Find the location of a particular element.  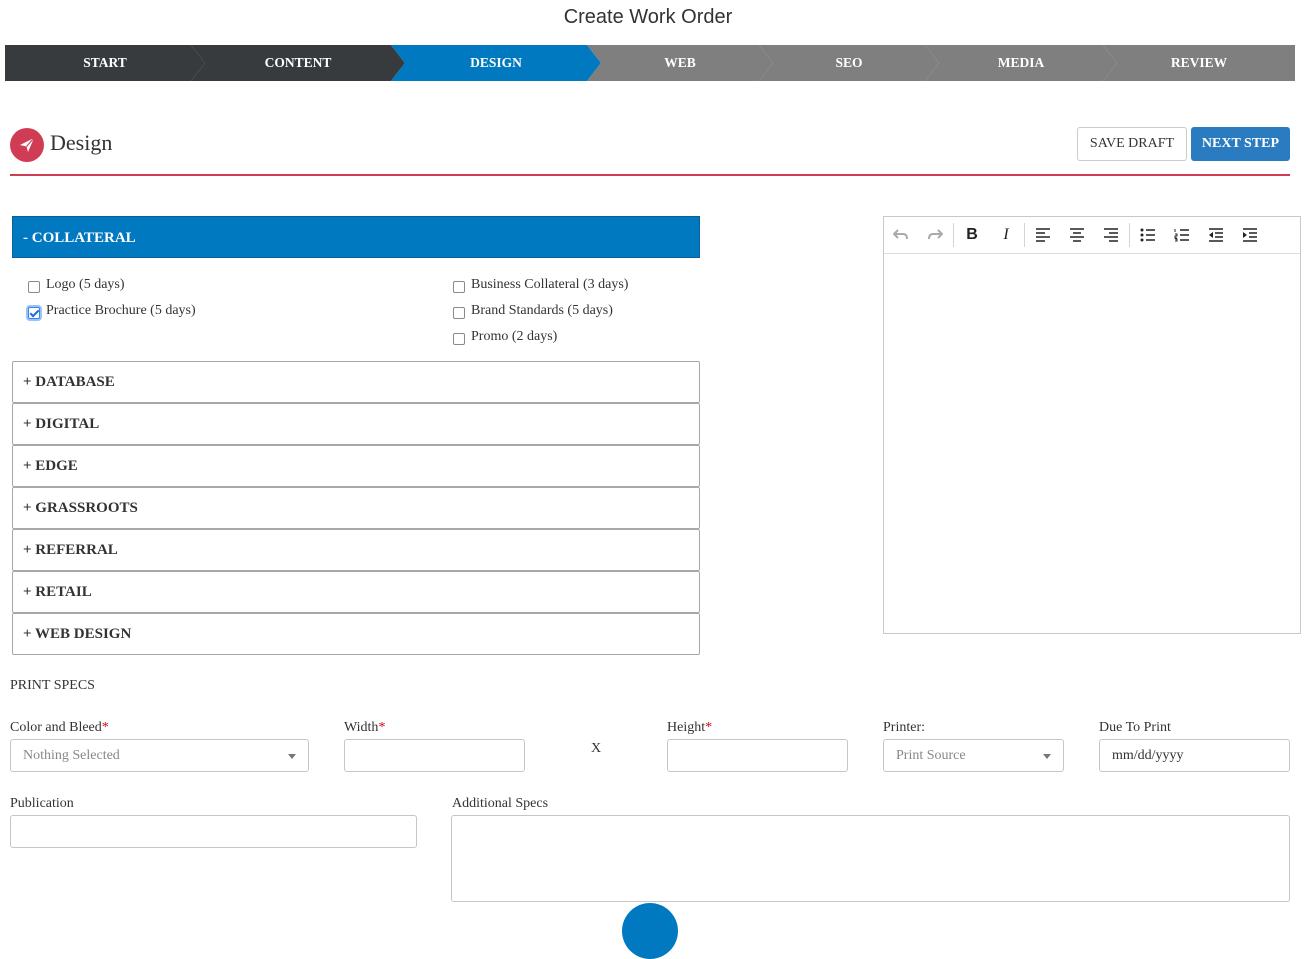

publication-input is located at coordinates (213, 831).